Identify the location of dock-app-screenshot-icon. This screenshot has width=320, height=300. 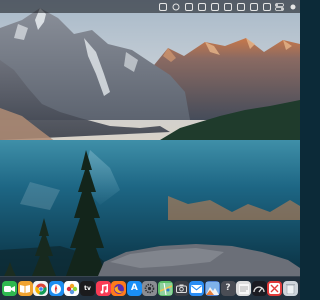
(181, 288).